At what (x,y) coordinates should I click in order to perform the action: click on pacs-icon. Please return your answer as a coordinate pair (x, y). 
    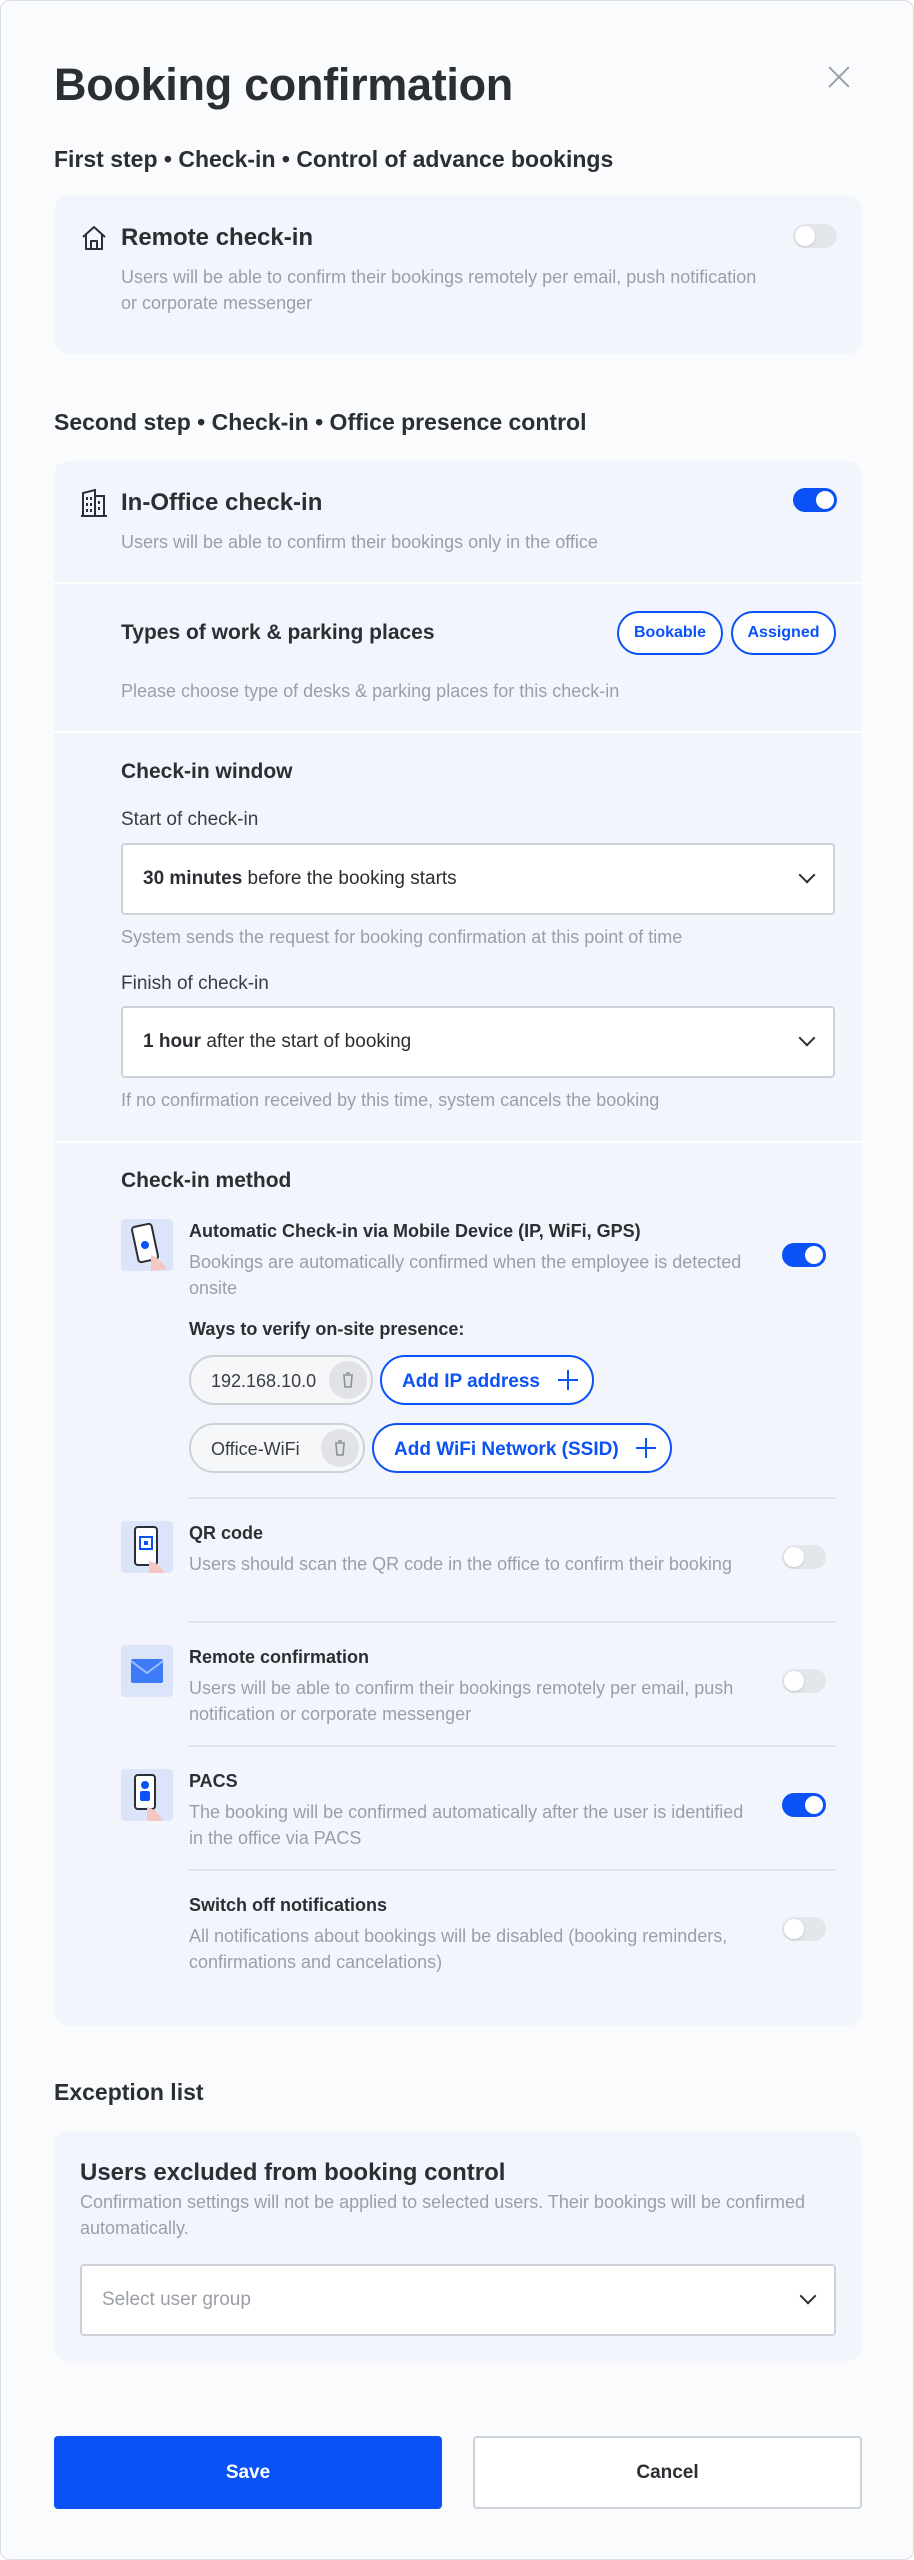
    Looking at the image, I should click on (147, 1795).